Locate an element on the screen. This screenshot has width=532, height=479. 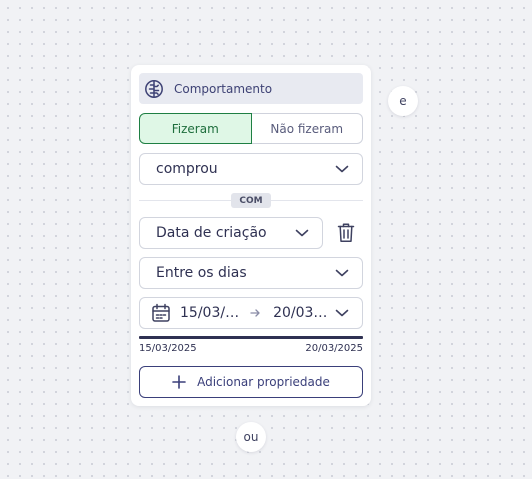
arrow-right-icon is located at coordinates (255, 313).